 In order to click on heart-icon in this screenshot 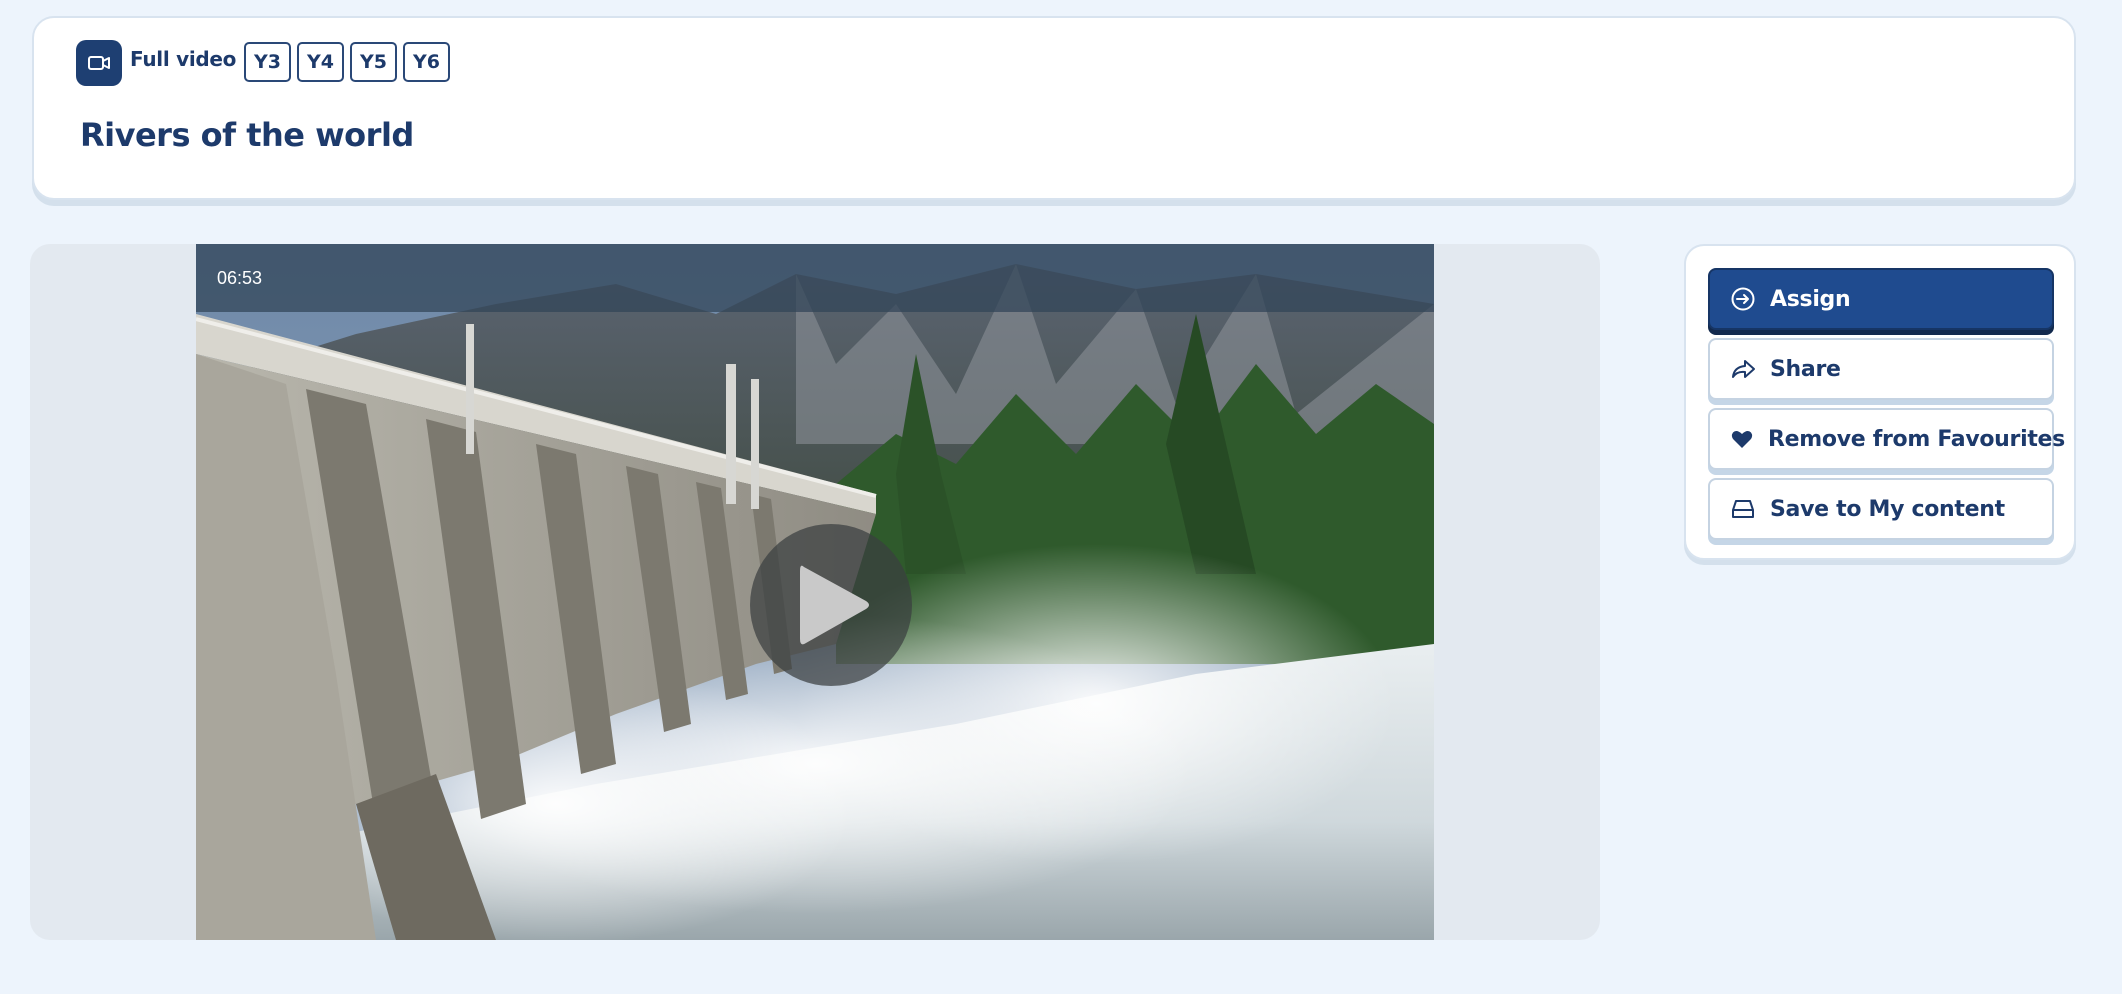, I will do `click(1742, 439)`.